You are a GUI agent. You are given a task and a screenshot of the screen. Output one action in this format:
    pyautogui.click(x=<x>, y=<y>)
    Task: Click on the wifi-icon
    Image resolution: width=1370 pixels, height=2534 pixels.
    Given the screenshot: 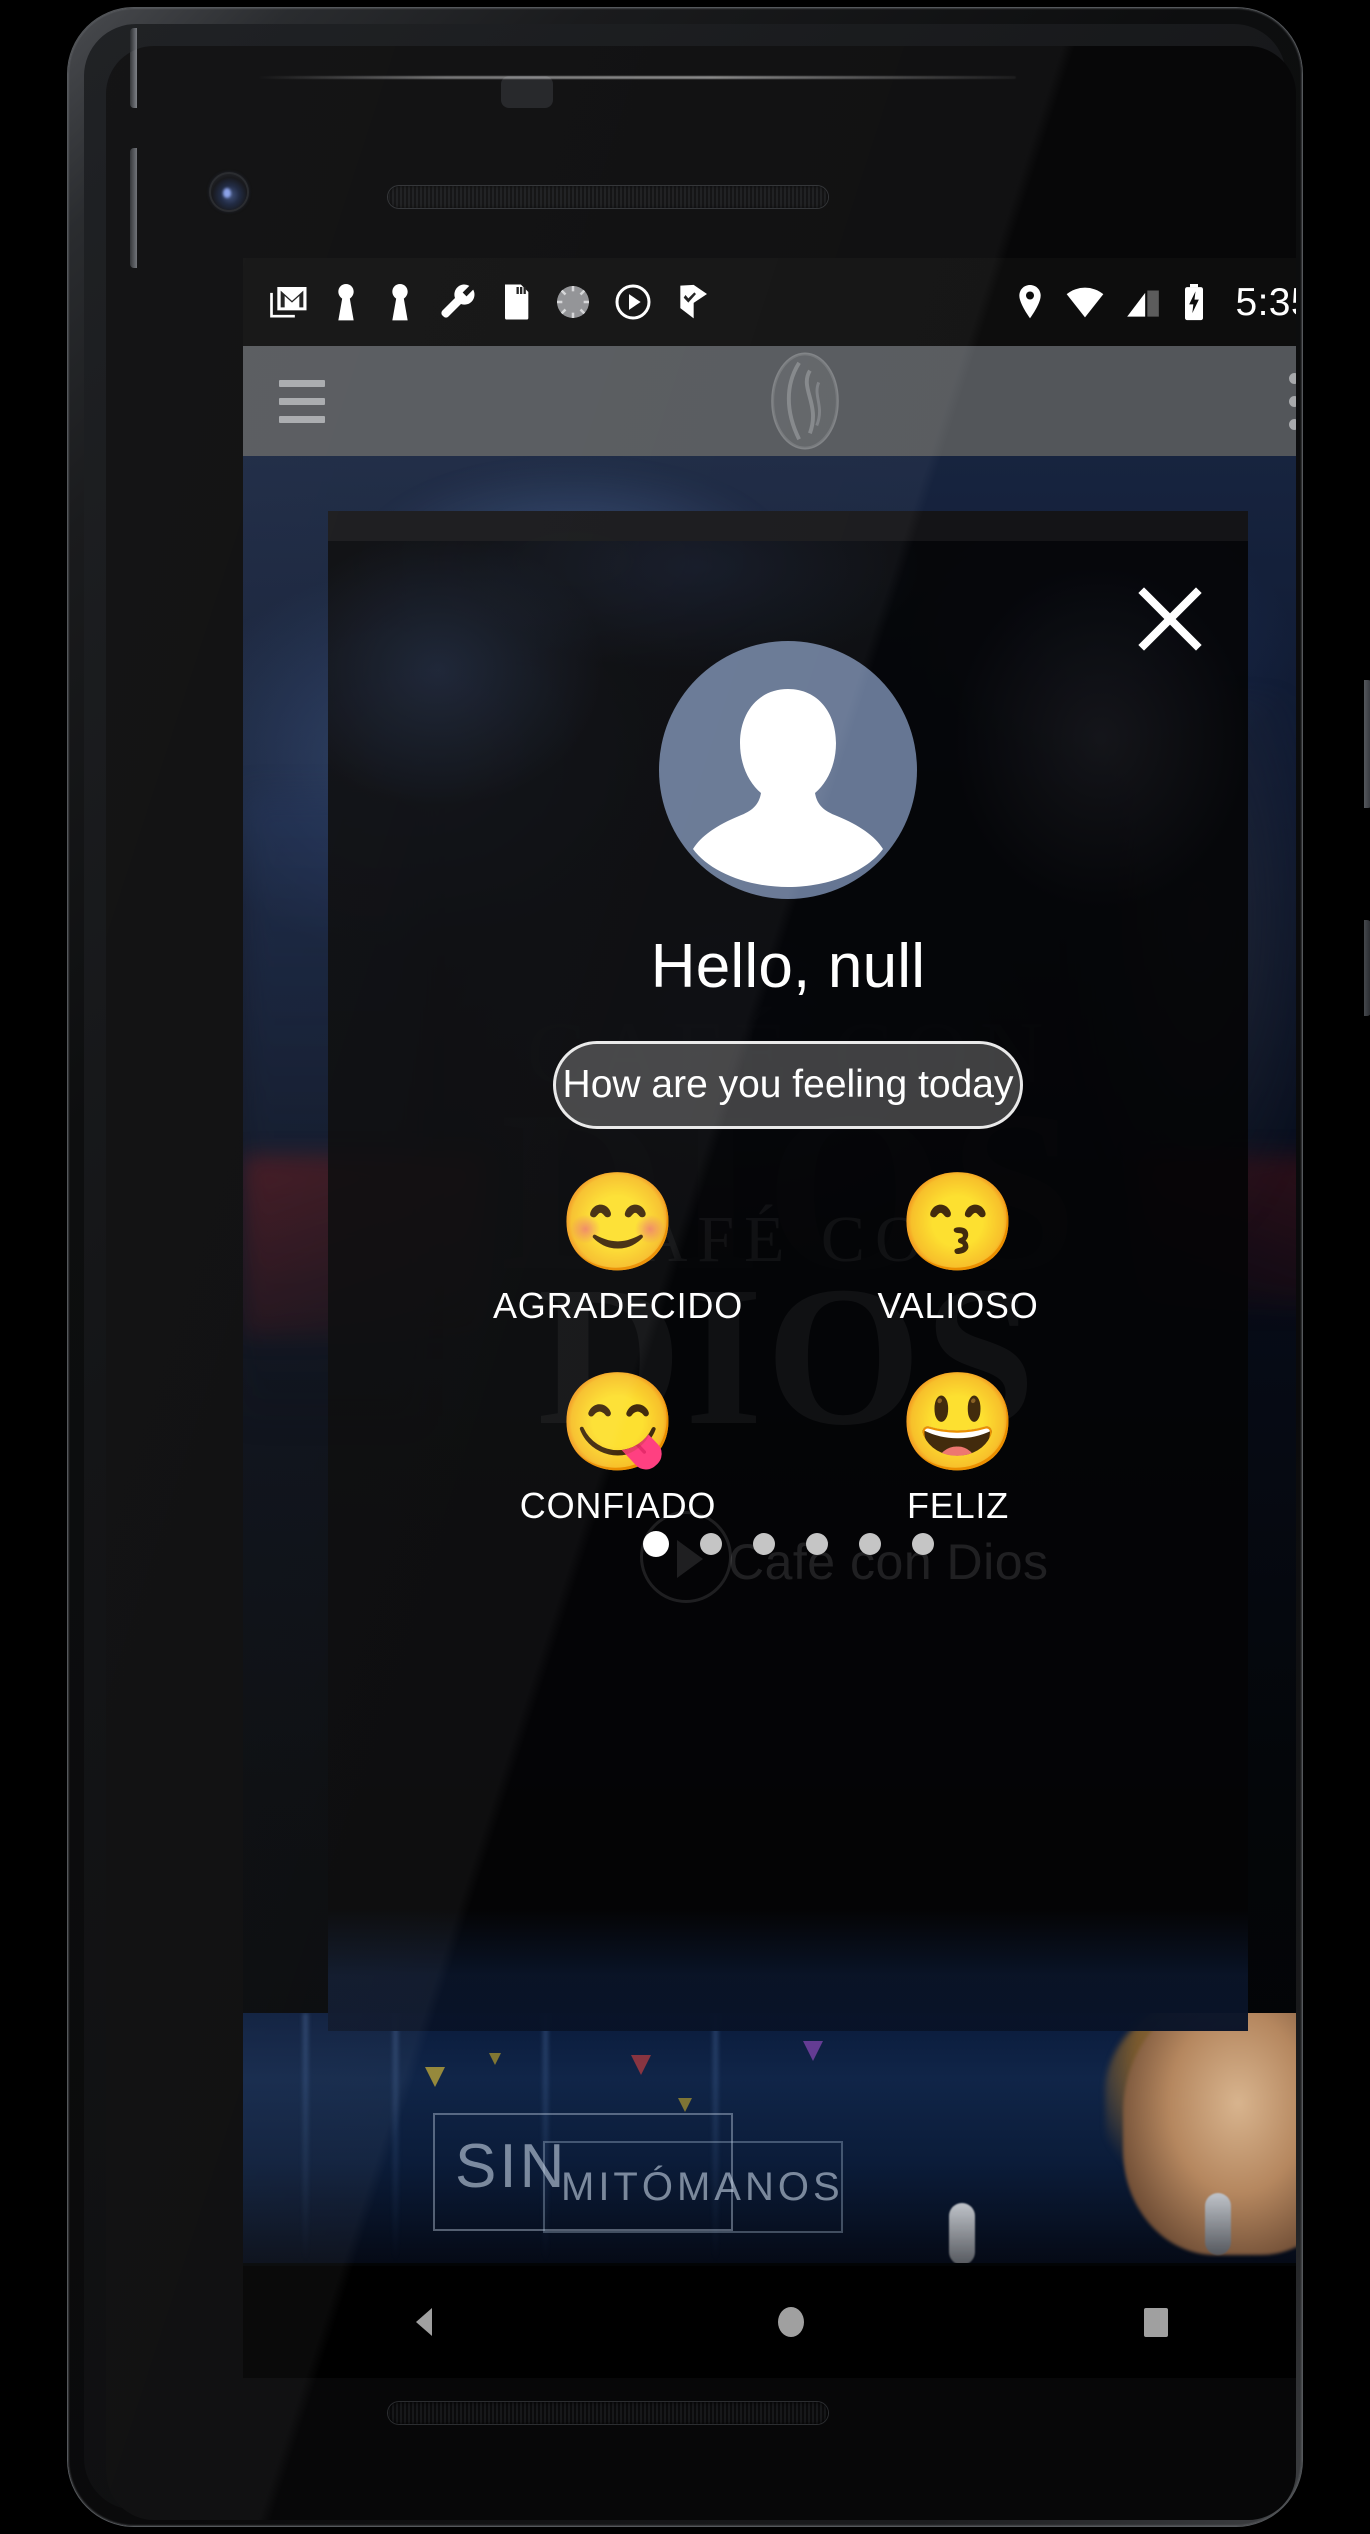 What is the action you would take?
    pyautogui.click(x=1085, y=302)
    